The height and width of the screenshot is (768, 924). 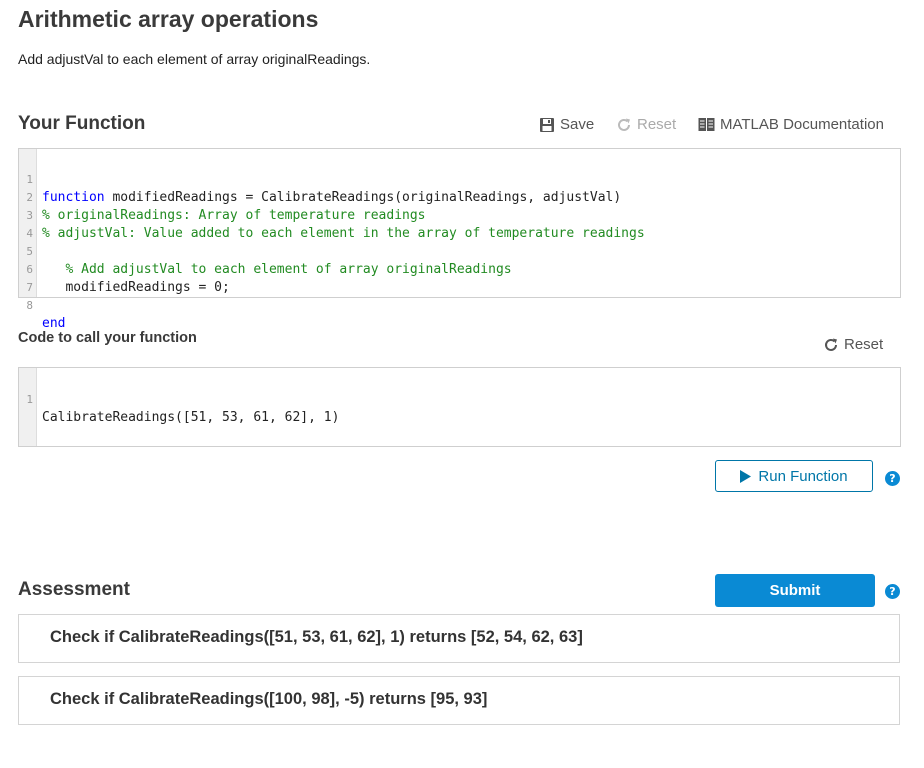 What do you see at coordinates (459, 305) in the screenshot?
I see `code-line: 8 end` at bounding box center [459, 305].